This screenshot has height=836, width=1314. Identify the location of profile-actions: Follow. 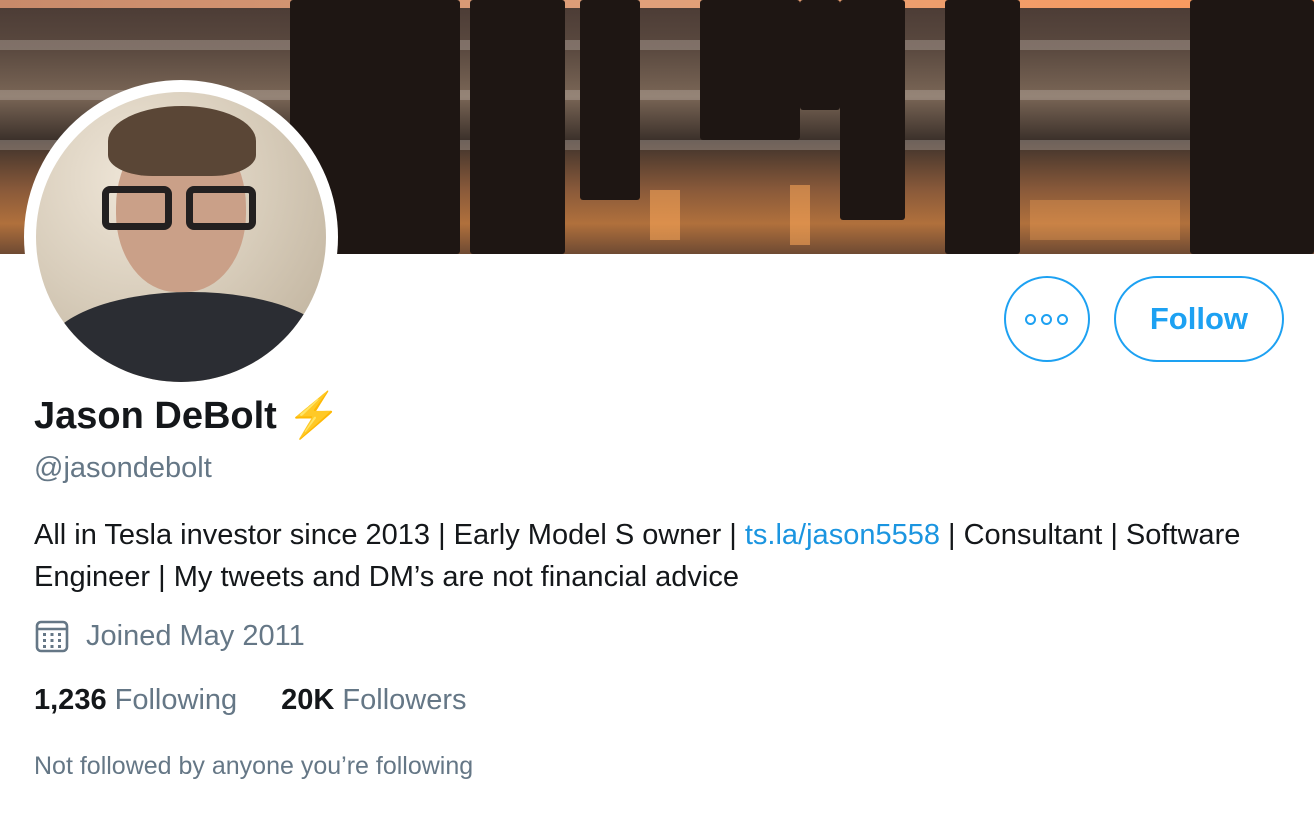
(1143, 319).